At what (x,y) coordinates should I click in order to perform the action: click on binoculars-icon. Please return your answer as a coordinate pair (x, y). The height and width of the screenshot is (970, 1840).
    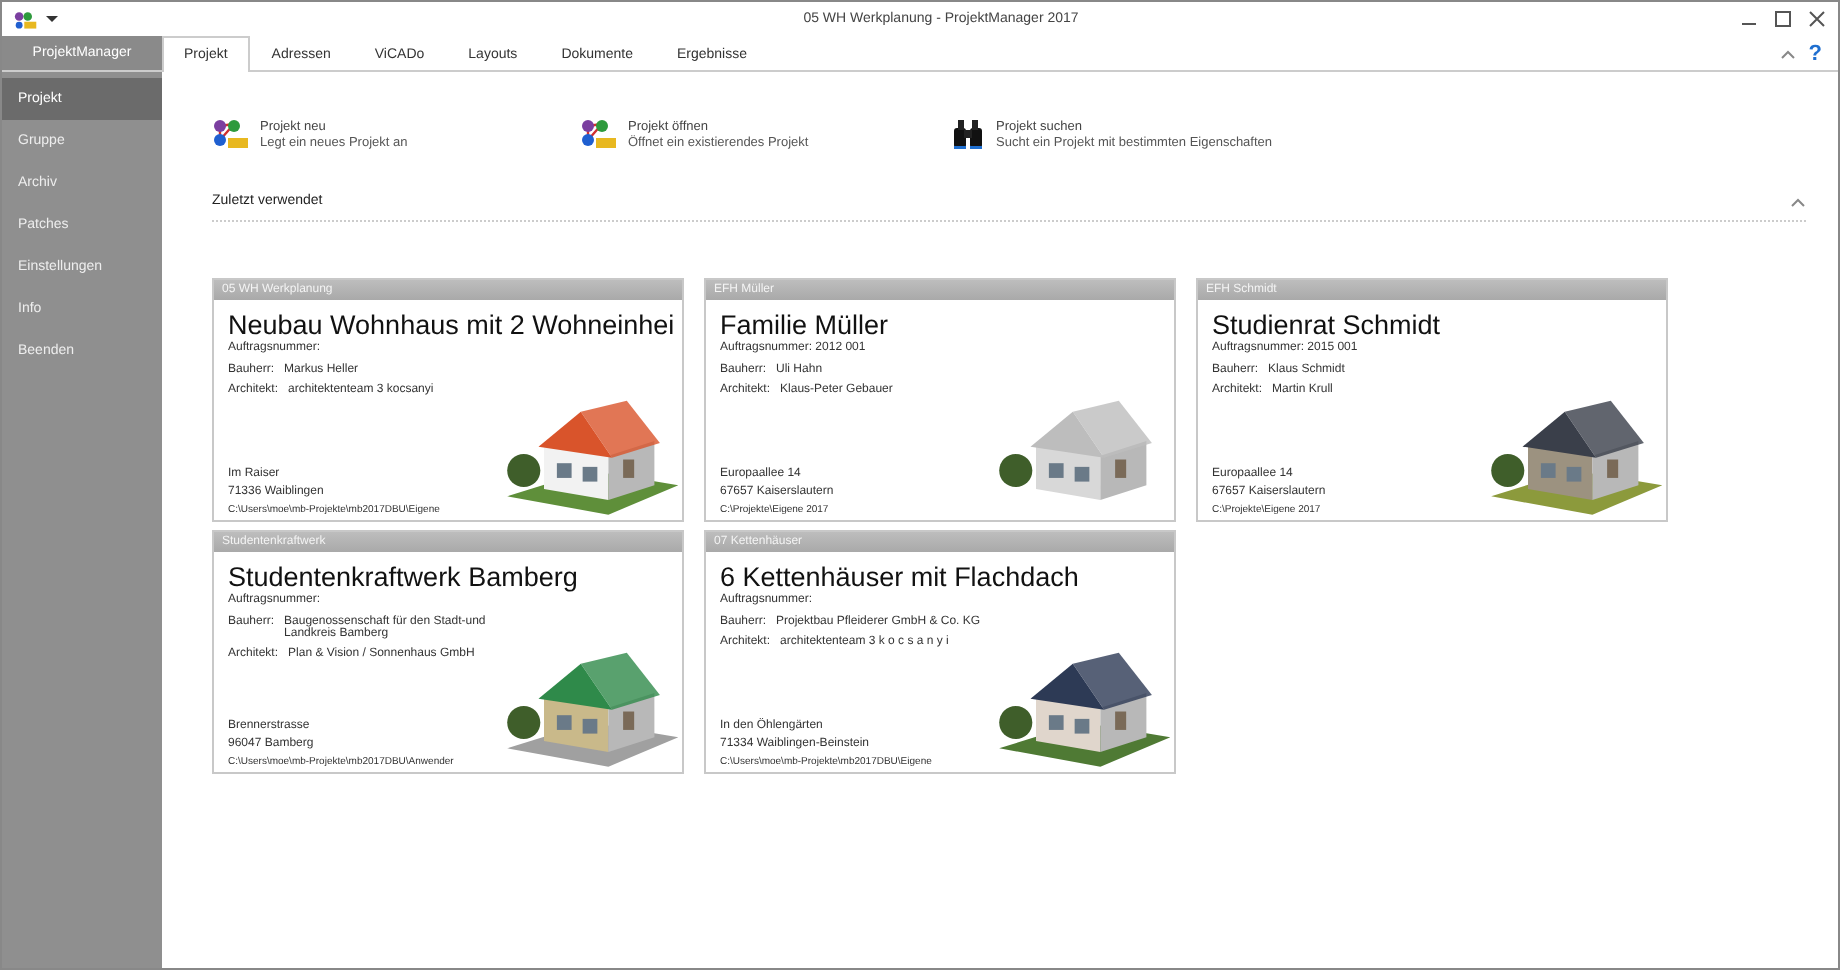
    Looking at the image, I should click on (968, 134).